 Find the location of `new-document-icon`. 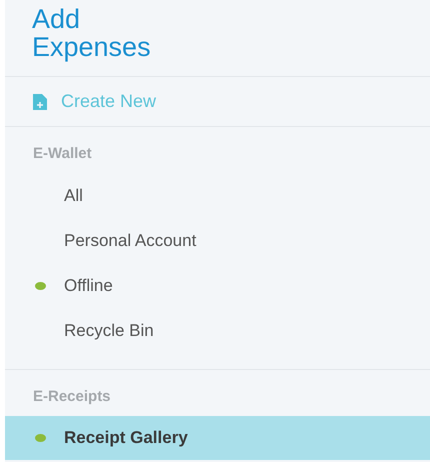

new-document-icon is located at coordinates (40, 102).